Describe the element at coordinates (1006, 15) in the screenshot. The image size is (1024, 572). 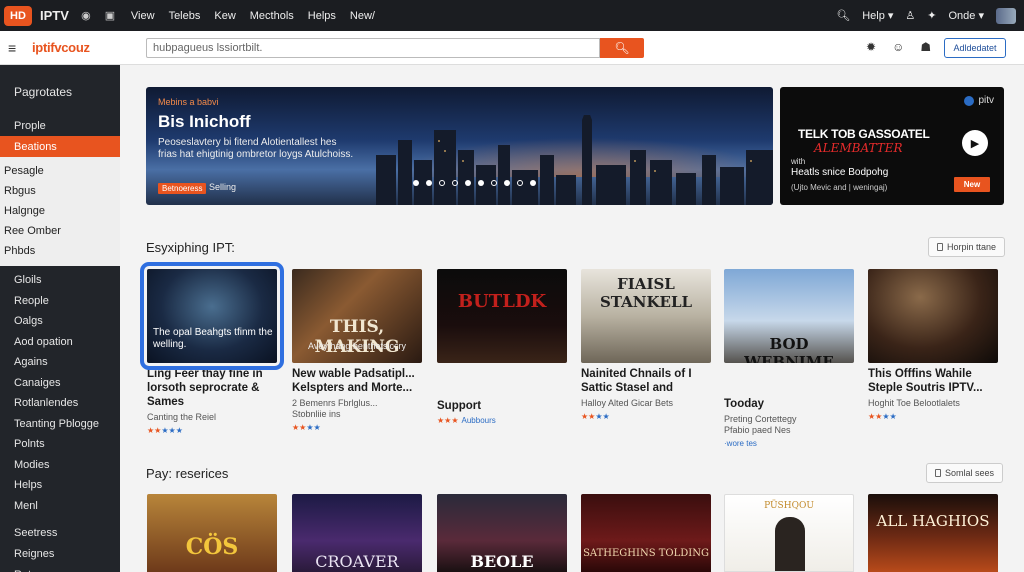
I see `avatar` at that location.